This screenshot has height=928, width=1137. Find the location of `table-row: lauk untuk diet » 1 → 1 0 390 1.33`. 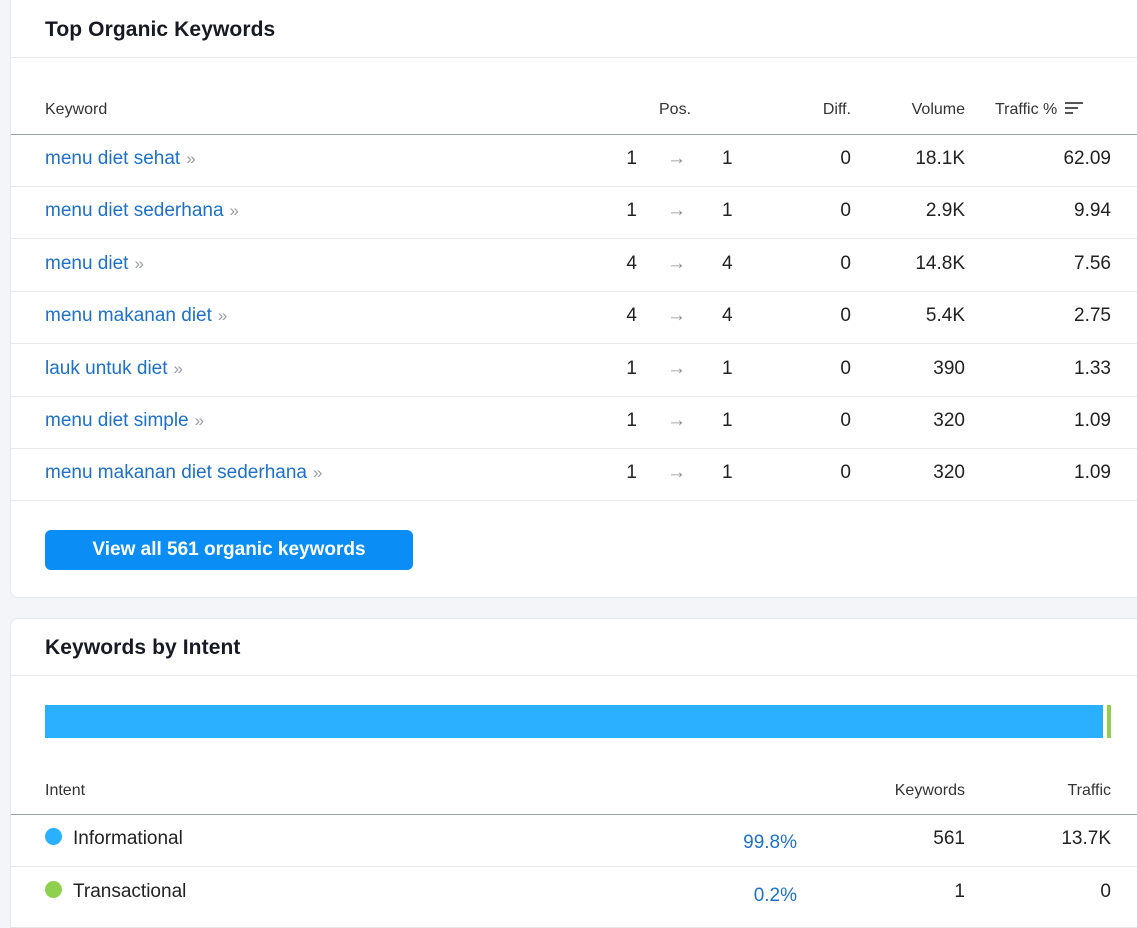

table-row: lauk untuk diet » 1 → 1 0 390 1.33 is located at coordinates (574, 371).